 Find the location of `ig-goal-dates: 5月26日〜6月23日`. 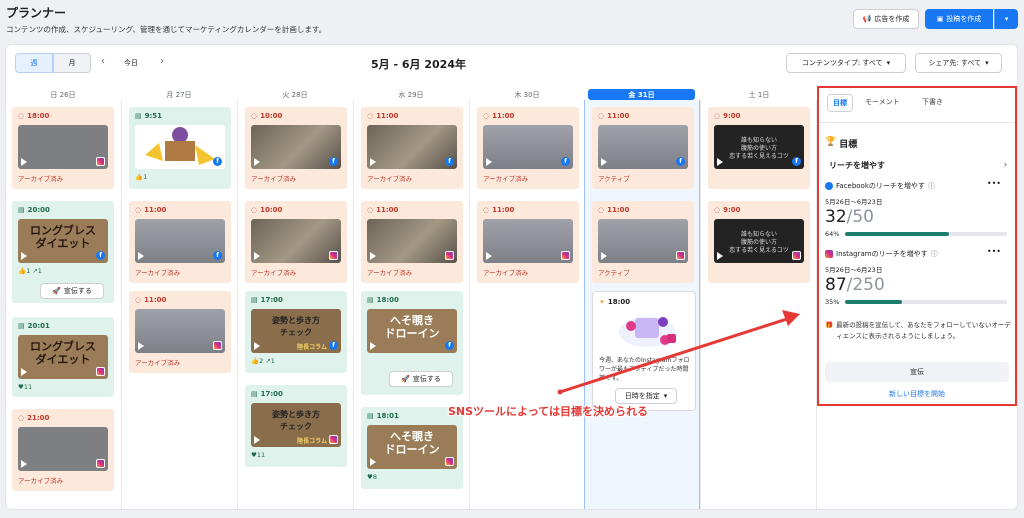

ig-goal-dates: 5月26日〜6月23日 is located at coordinates (854, 270).